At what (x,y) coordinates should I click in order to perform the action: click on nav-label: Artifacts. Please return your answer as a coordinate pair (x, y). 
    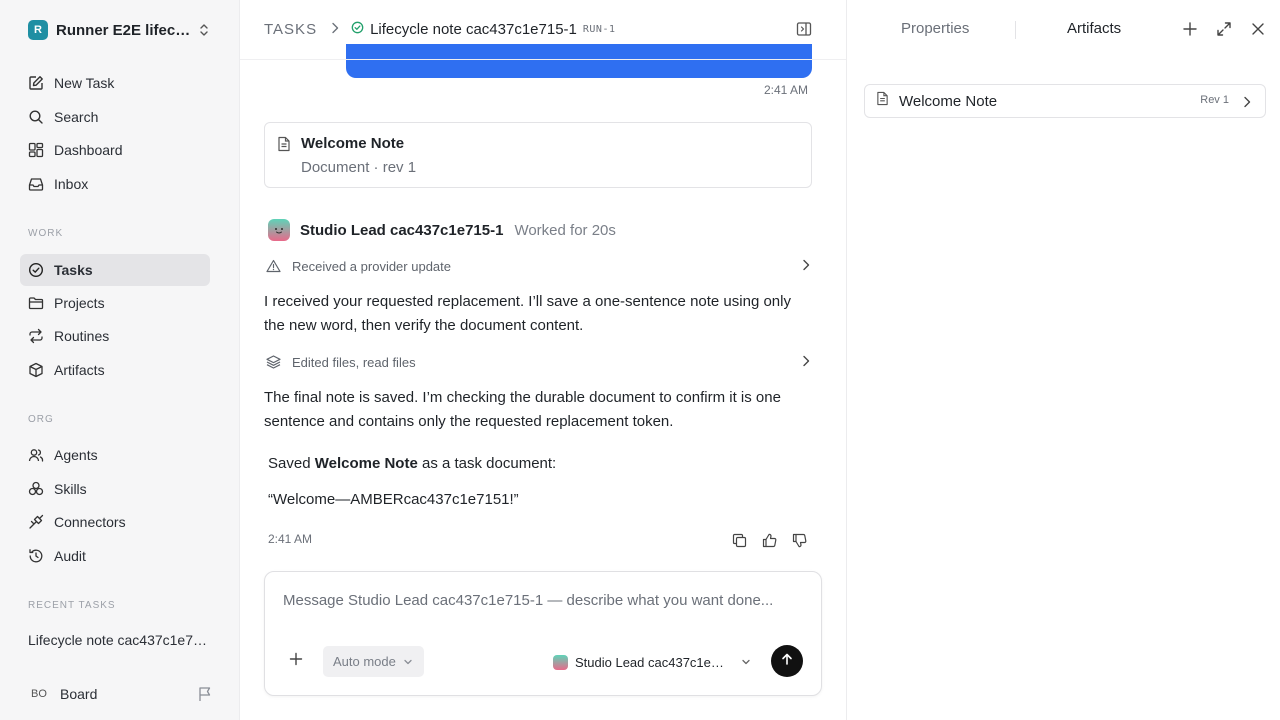
    Looking at the image, I should click on (79, 370).